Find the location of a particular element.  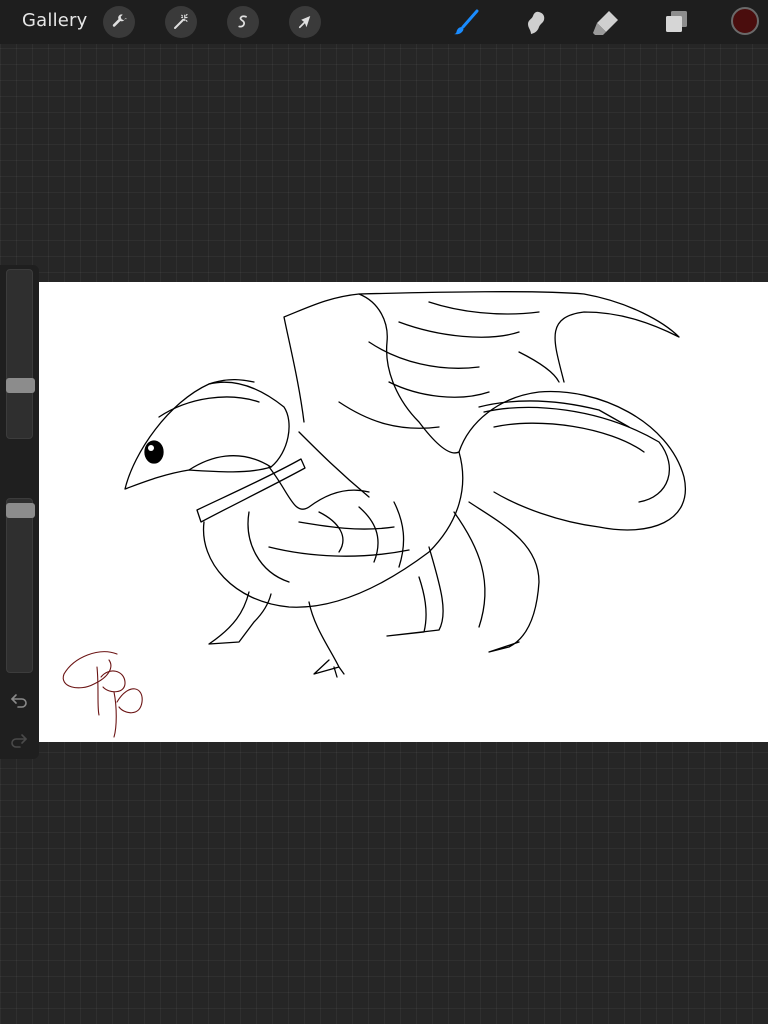

transform-button is located at coordinates (305, 22).